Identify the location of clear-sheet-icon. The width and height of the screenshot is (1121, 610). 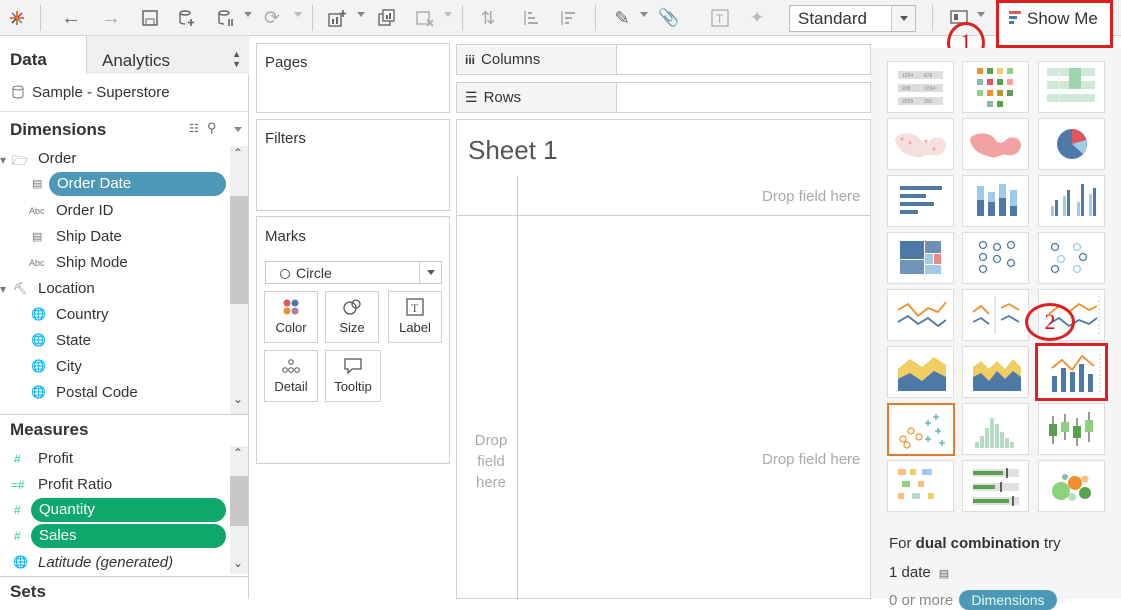
(425, 18).